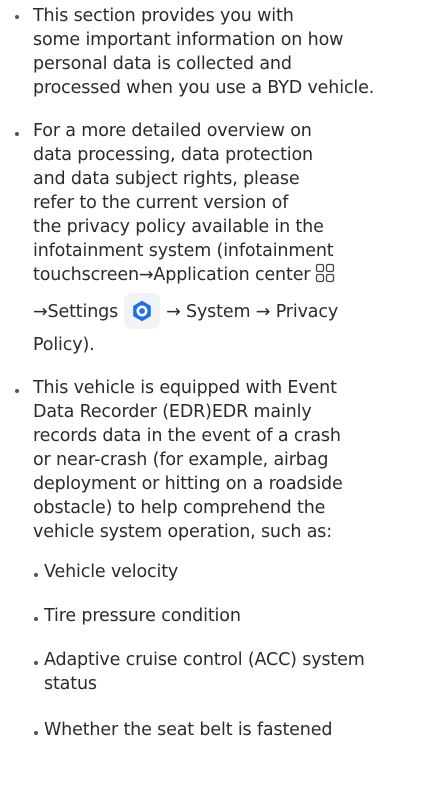  I want to click on text-line: Data Recorder (EDR)EDR mainly, so click(172, 412).